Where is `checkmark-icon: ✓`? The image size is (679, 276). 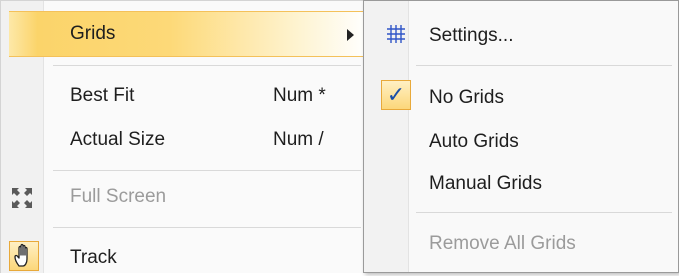 checkmark-icon: ✓ is located at coordinates (396, 95).